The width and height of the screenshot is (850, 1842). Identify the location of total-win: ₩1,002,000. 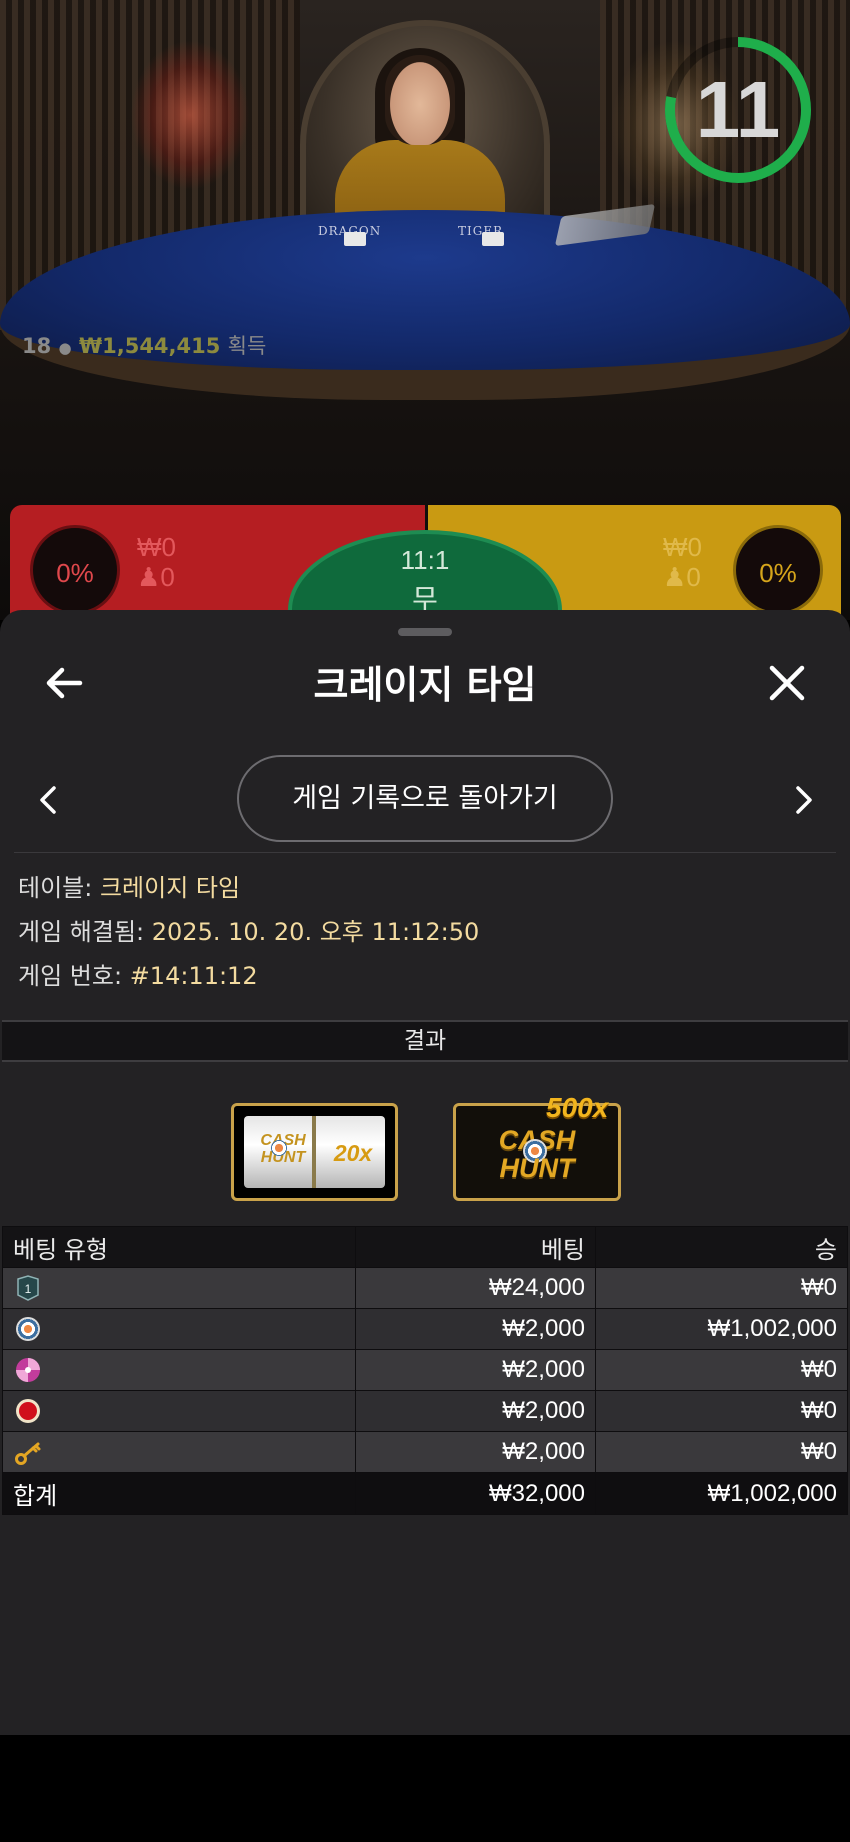
(721, 1493).